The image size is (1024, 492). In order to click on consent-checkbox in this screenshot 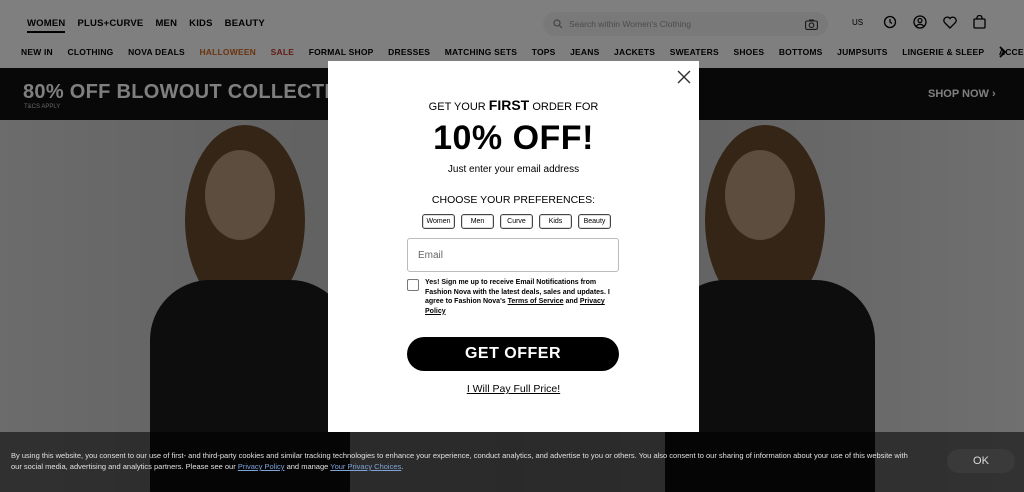, I will do `click(413, 285)`.